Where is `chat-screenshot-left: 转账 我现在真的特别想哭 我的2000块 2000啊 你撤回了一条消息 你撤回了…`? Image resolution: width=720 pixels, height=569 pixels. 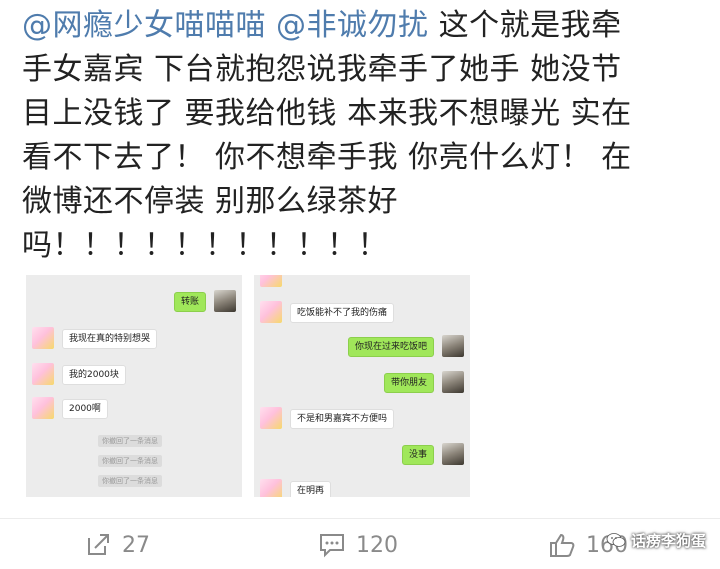 chat-screenshot-left: 转账 我现在真的特别想哭 我的2000块 2000啊 你撤回了一条消息 你撤回了… is located at coordinates (134, 386).